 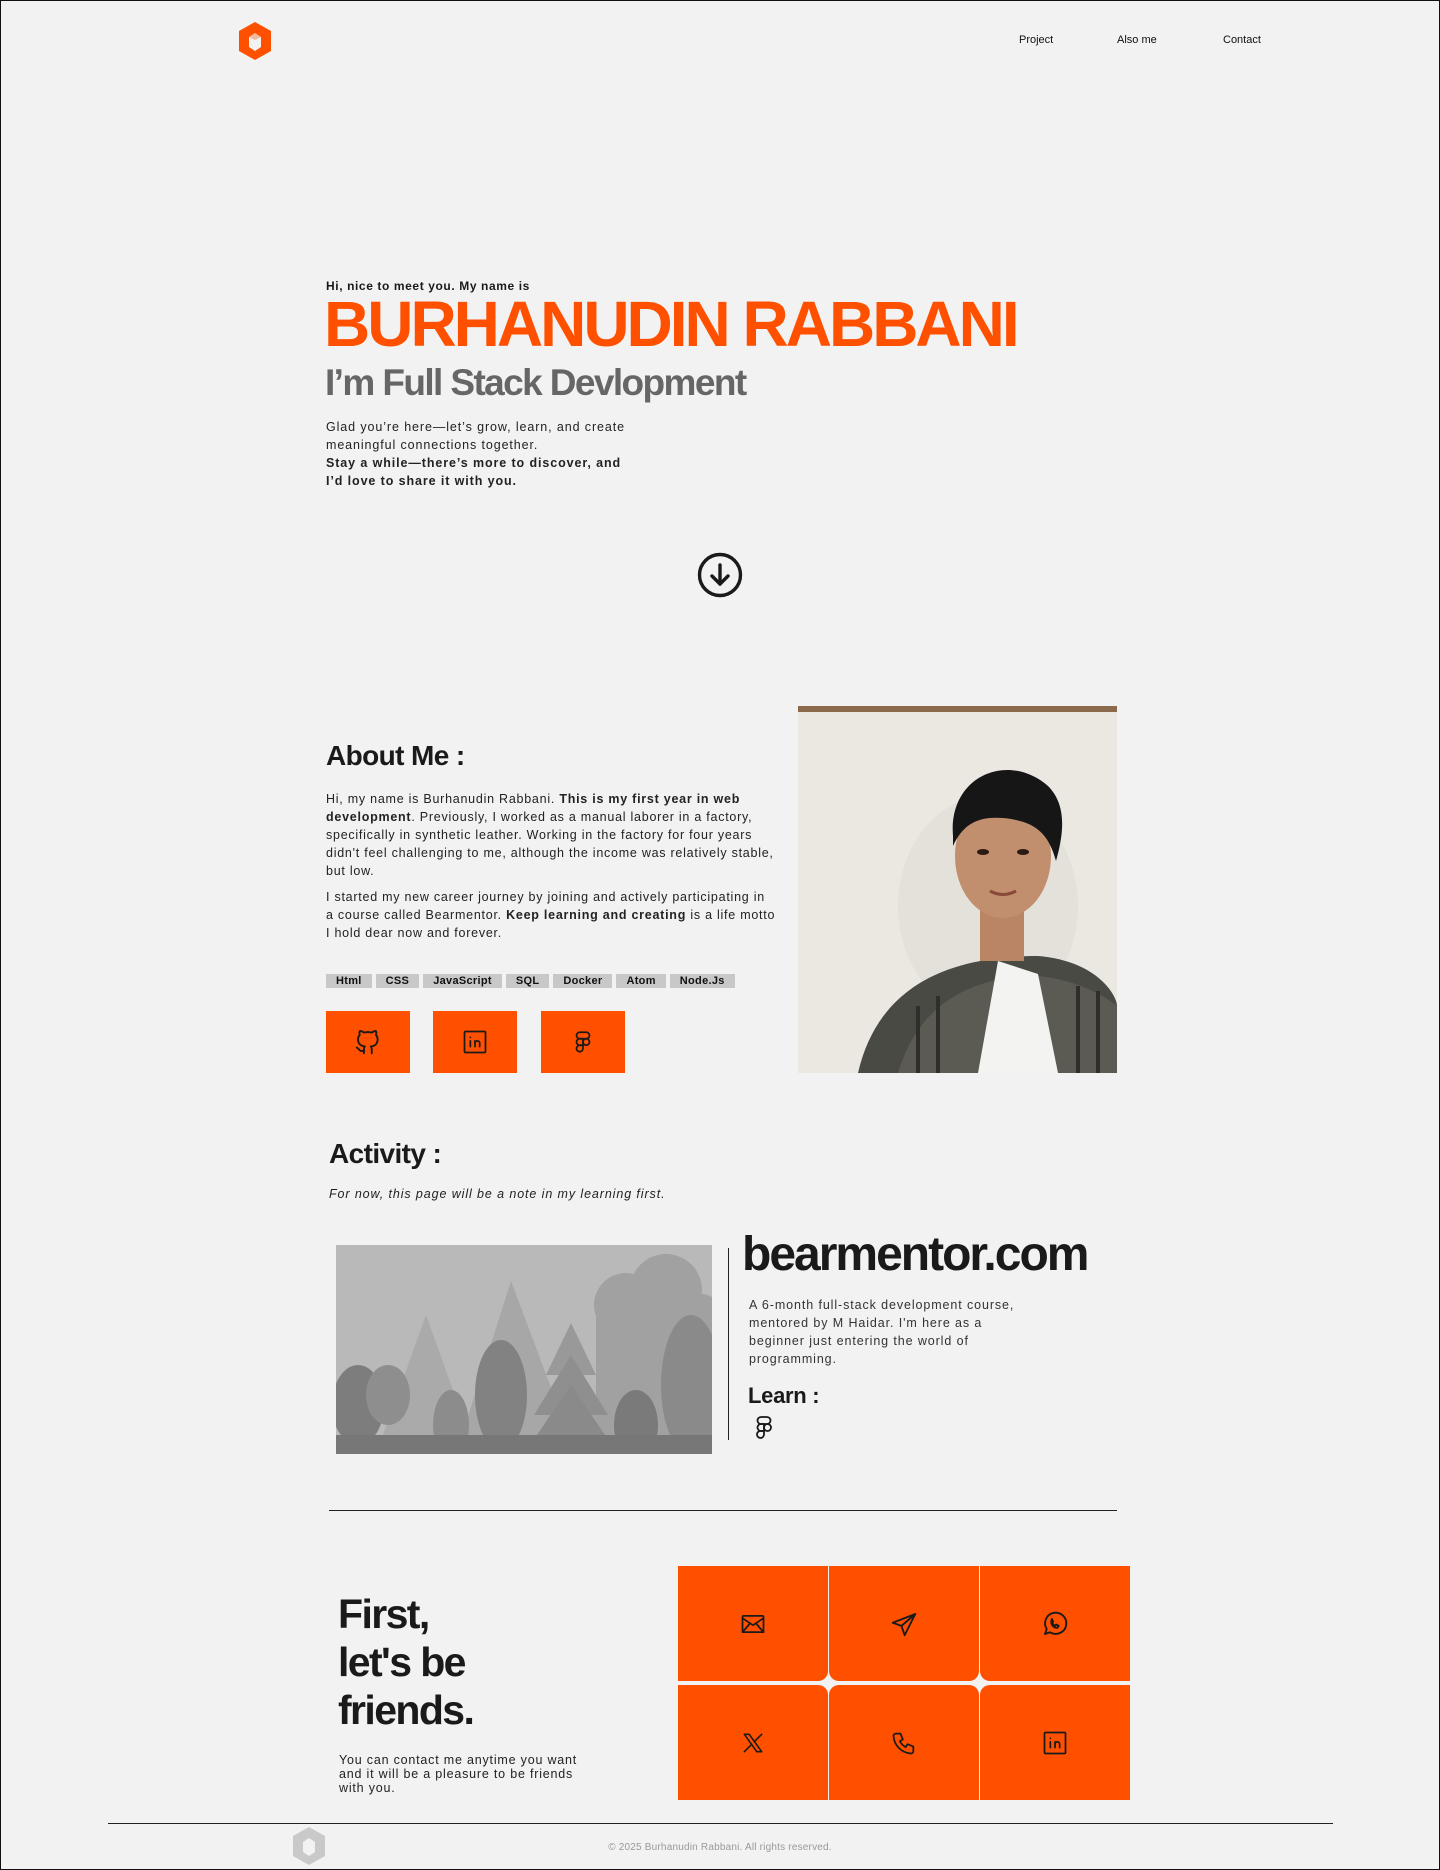 What do you see at coordinates (915, 1254) in the screenshot?
I see `activity-site-title: bearmentor.com` at bounding box center [915, 1254].